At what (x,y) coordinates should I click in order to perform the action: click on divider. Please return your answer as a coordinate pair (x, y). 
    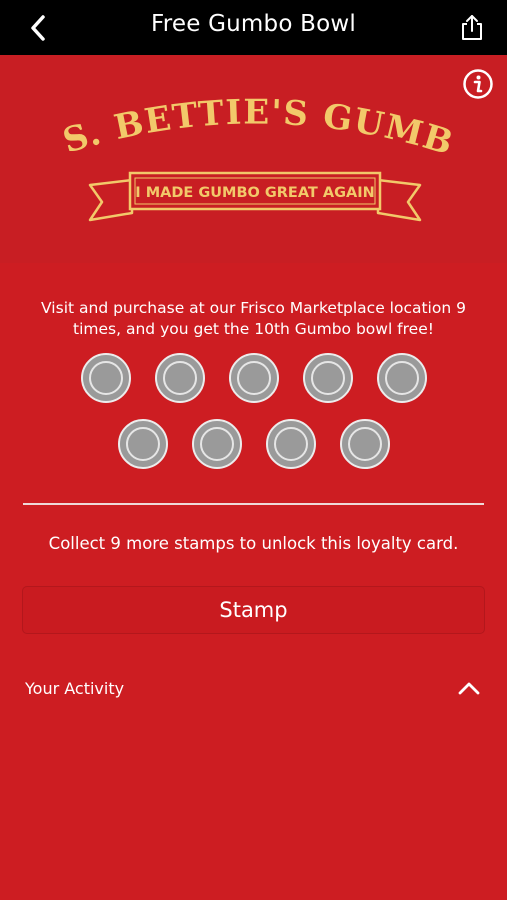
    Looking at the image, I should click on (253, 504).